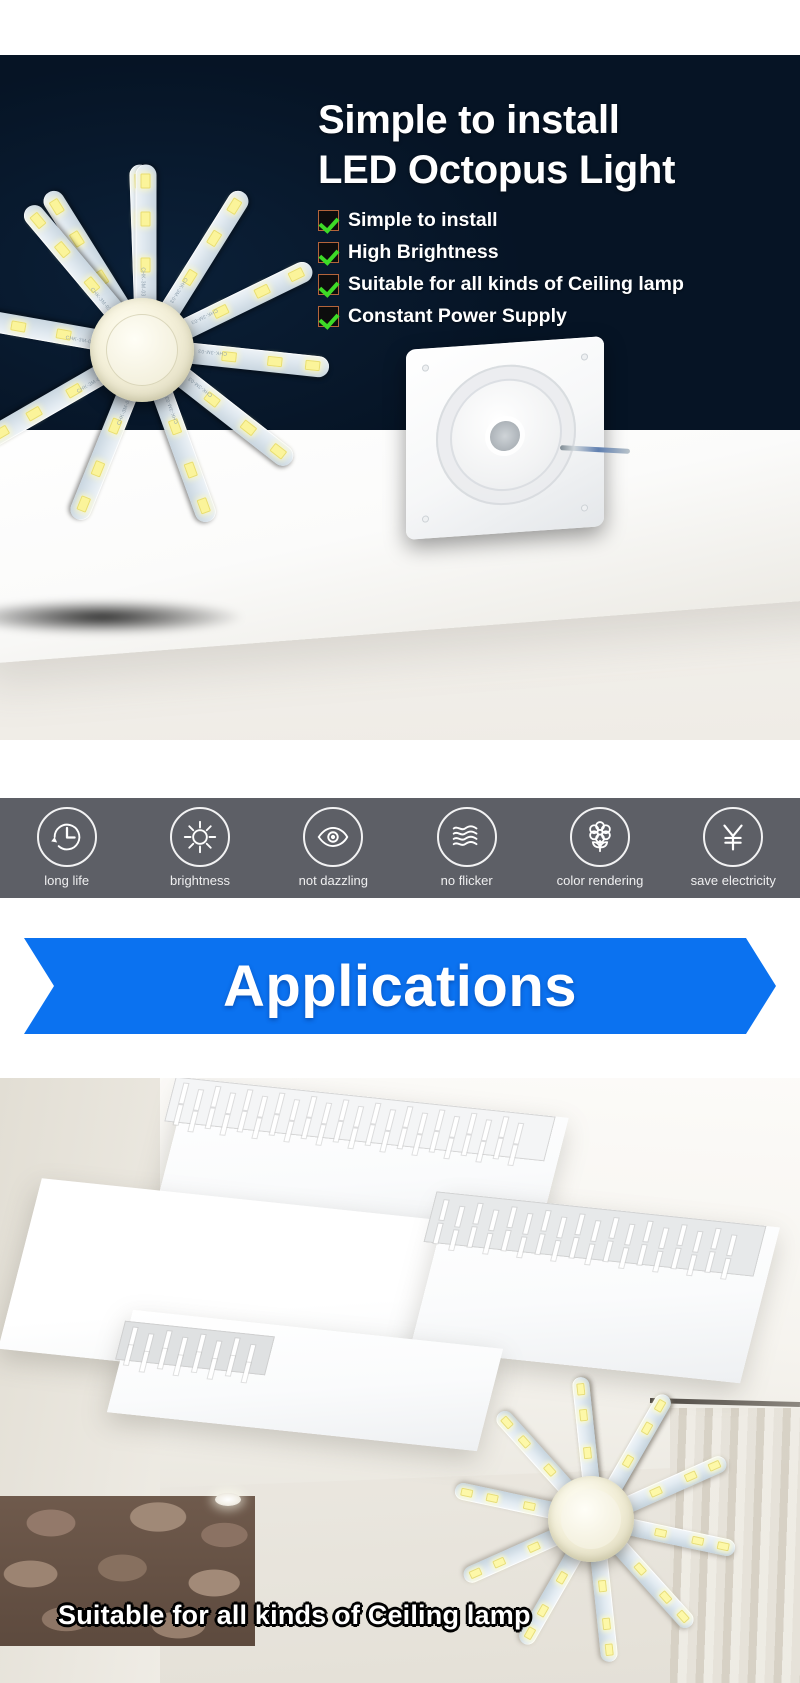 Image resolution: width=800 pixels, height=1683 pixels. Describe the element at coordinates (457, 316) in the screenshot. I see `hero-bullet-label: Constant Power Supply` at that location.